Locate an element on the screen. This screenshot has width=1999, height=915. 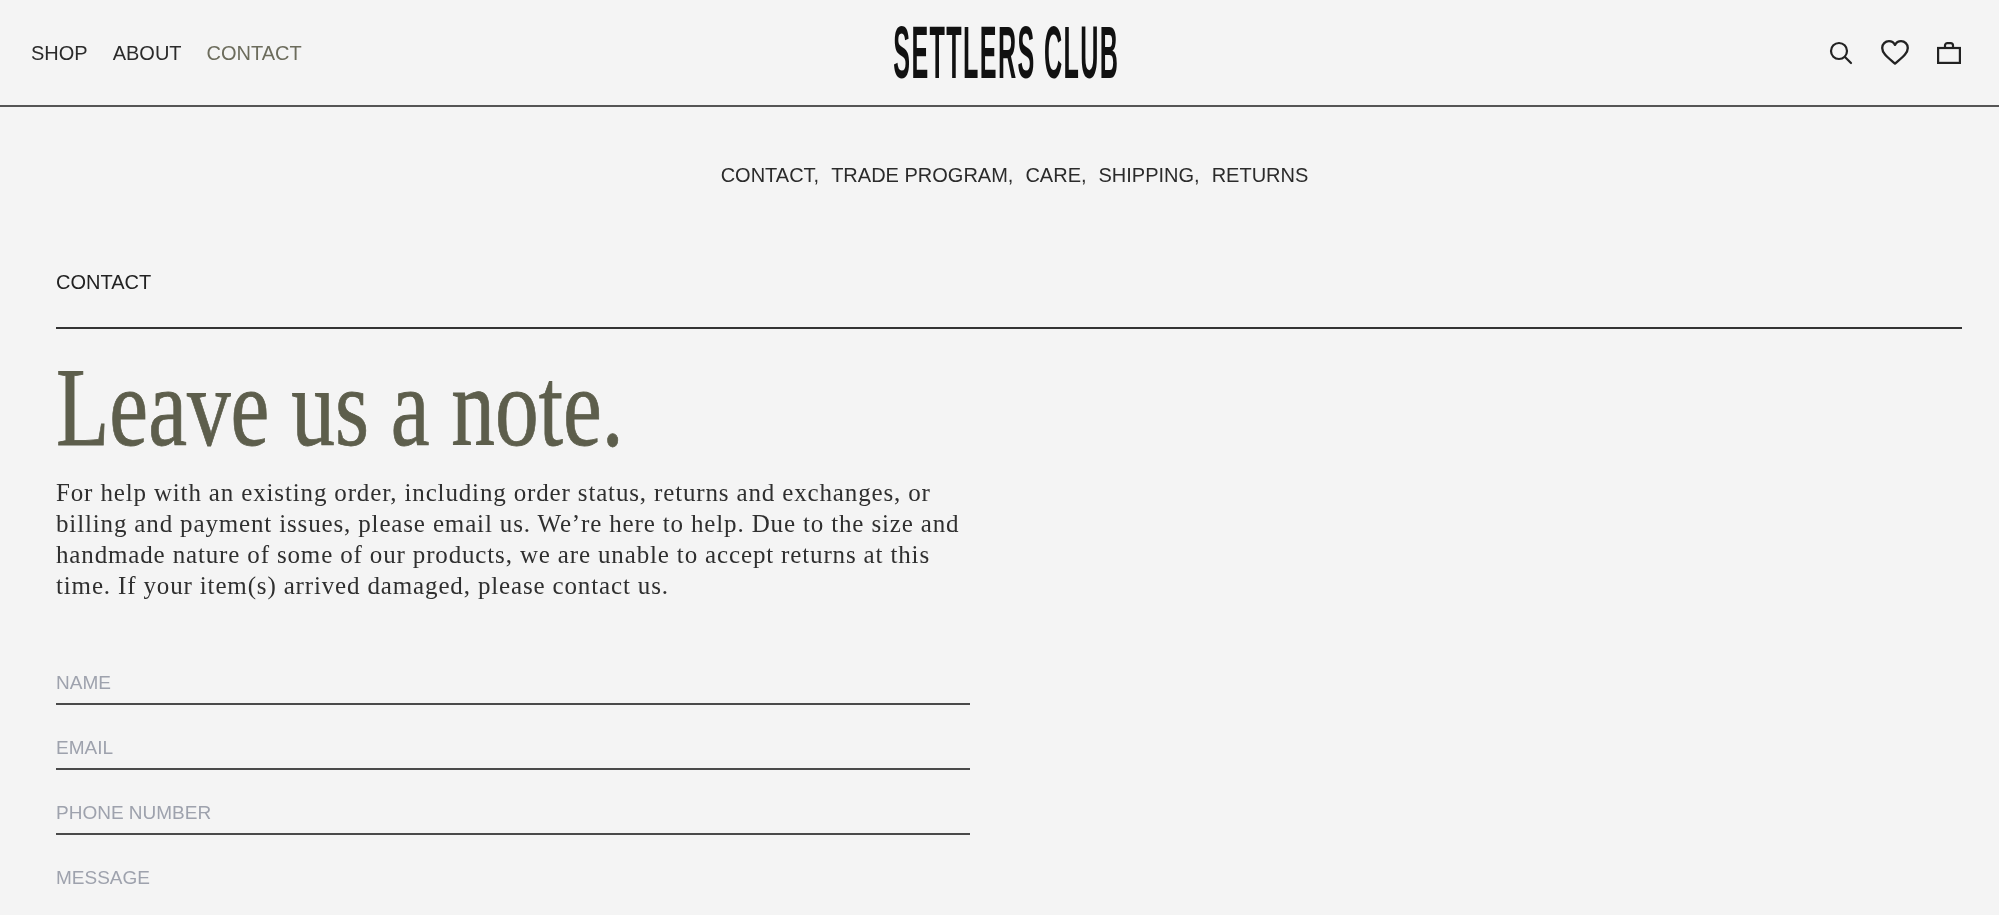
subnav-link: CARE, is located at coordinates (1056, 175).